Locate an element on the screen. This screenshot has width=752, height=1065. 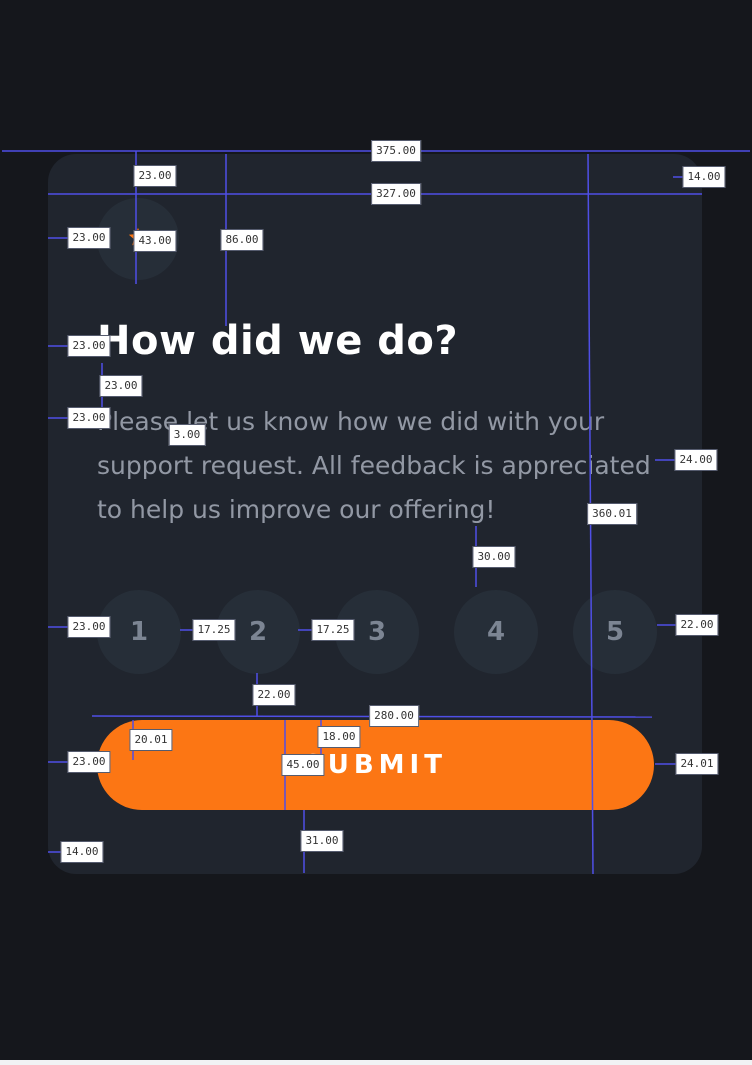
rating-options: 1 2 3 4 5 is located at coordinates (378, 632).